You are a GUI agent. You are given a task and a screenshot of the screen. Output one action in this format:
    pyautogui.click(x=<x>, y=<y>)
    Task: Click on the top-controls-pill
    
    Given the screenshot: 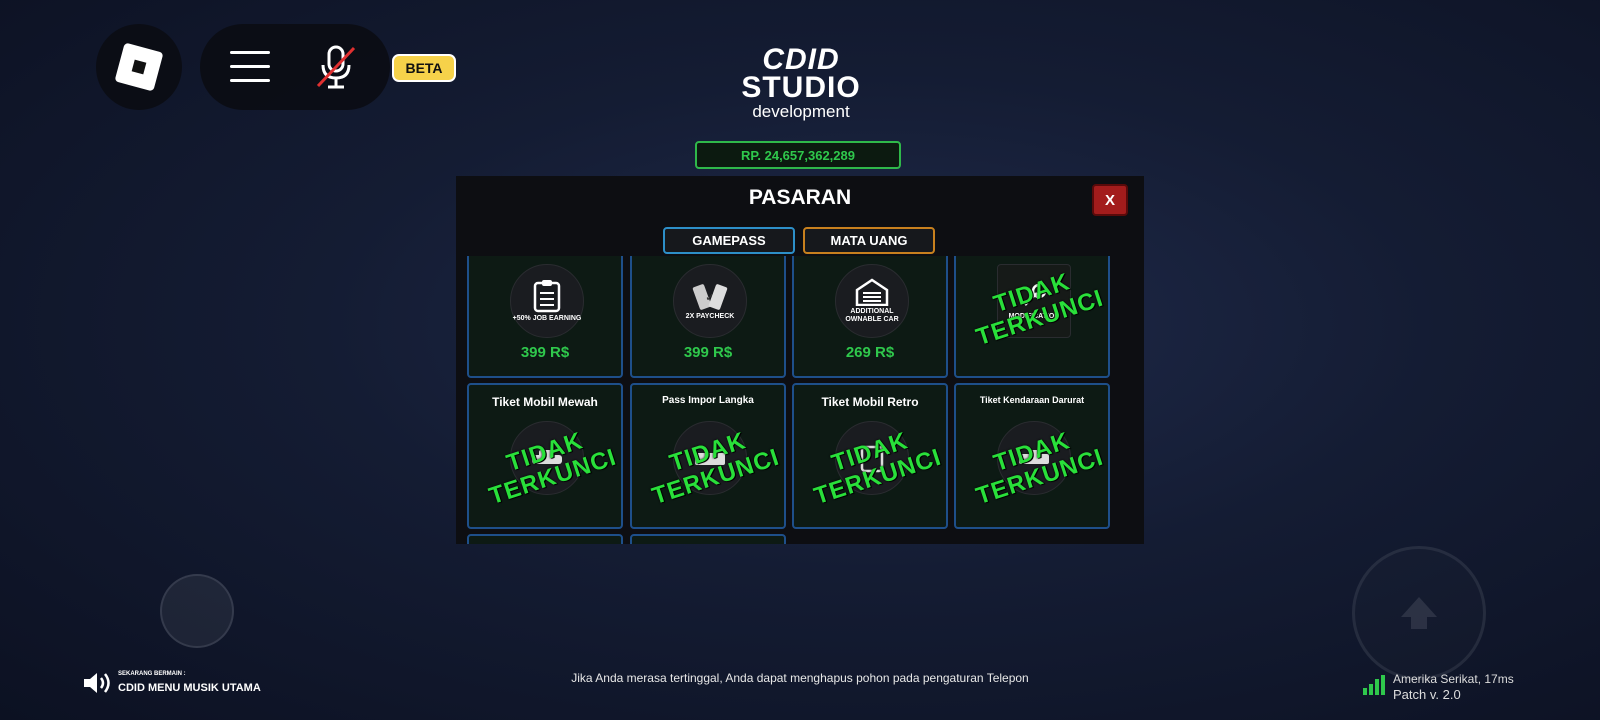 What is the action you would take?
    pyautogui.click(x=295, y=67)
    